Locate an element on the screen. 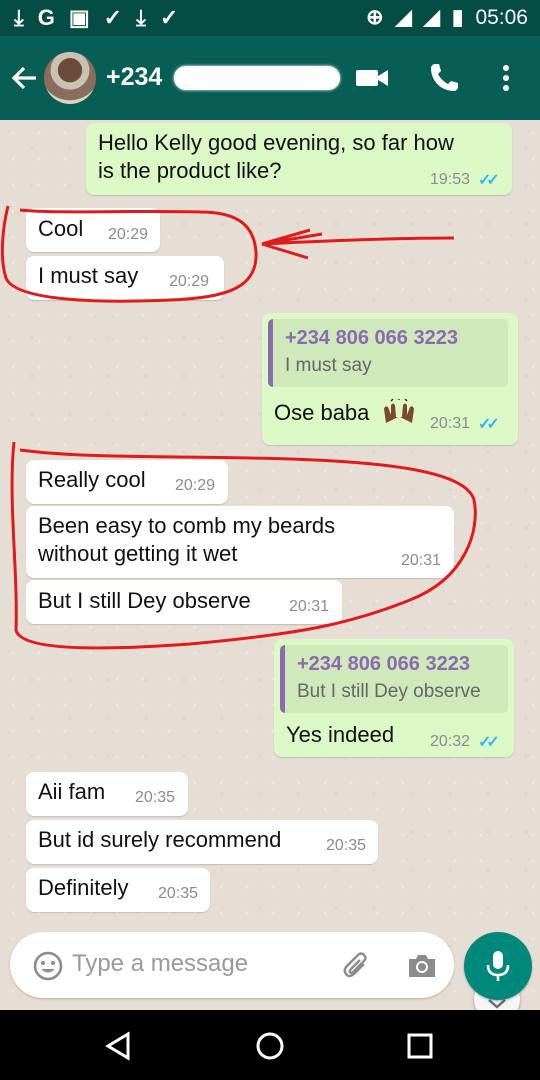 Image resolution: width=540 pixels, height=1080 pixels. mic-icon is located at coordinates (498, 966).